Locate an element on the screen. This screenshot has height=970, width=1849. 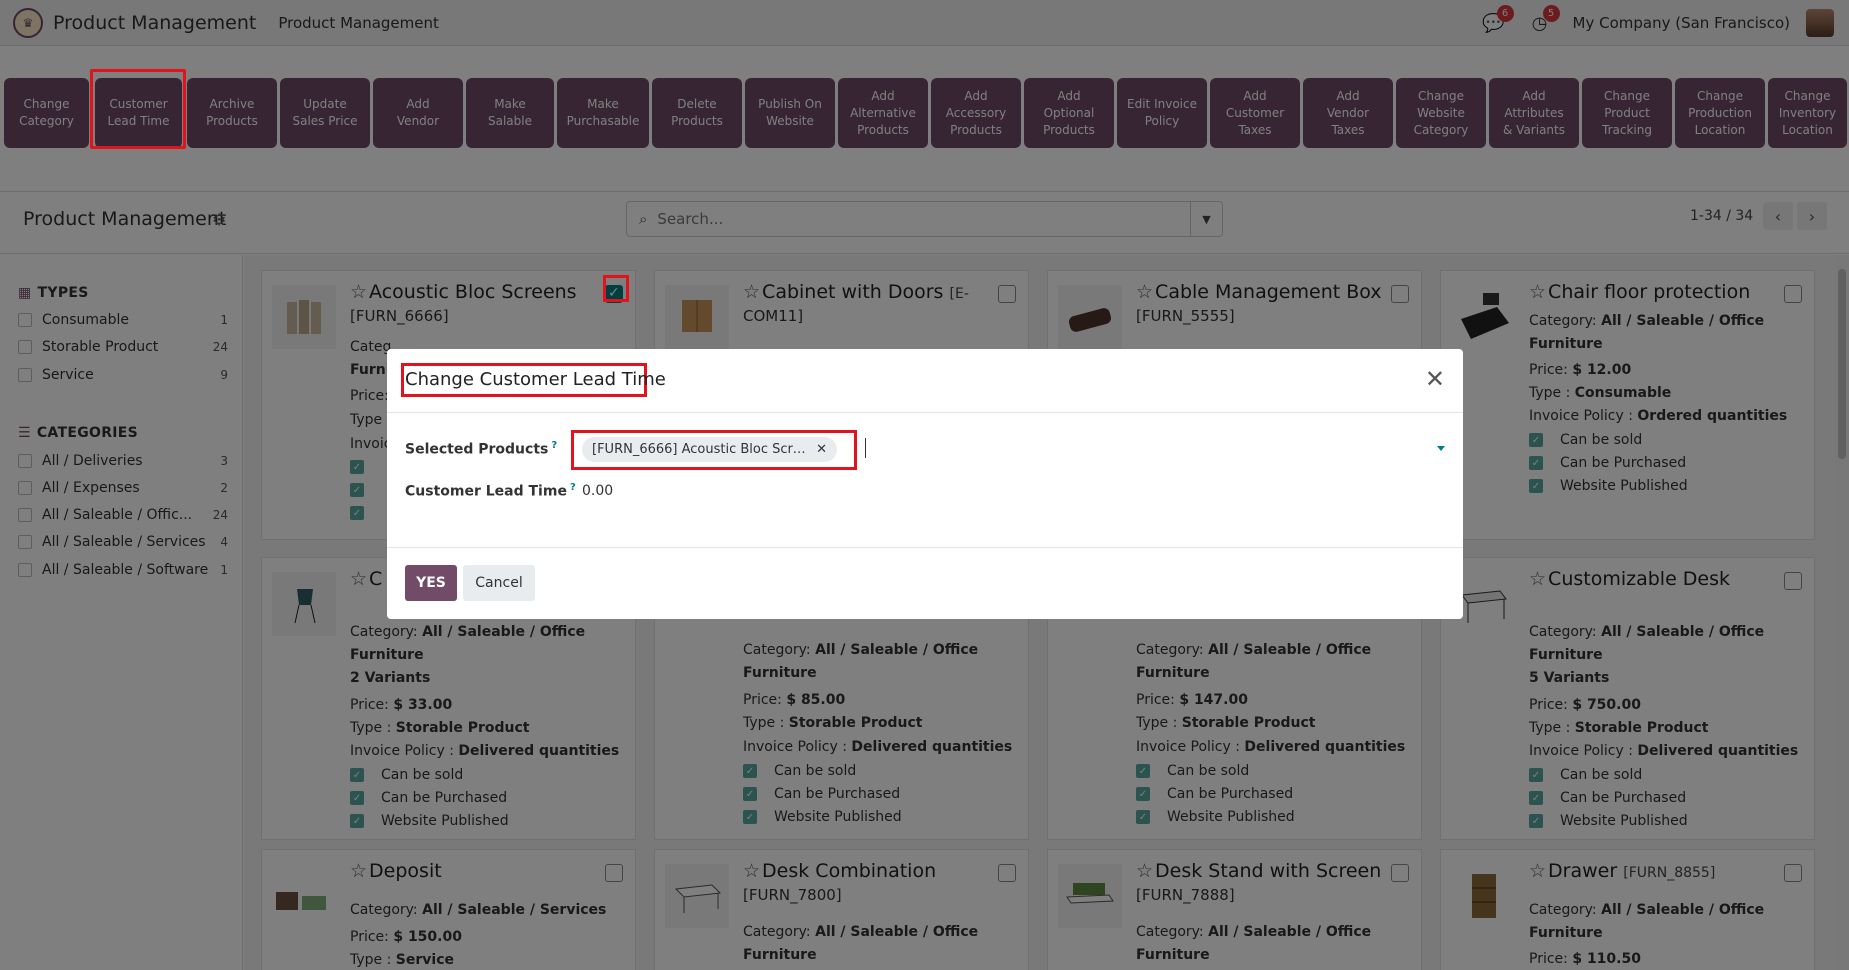
modal-footer: YES Cancel is located at coordinates (925, 583).